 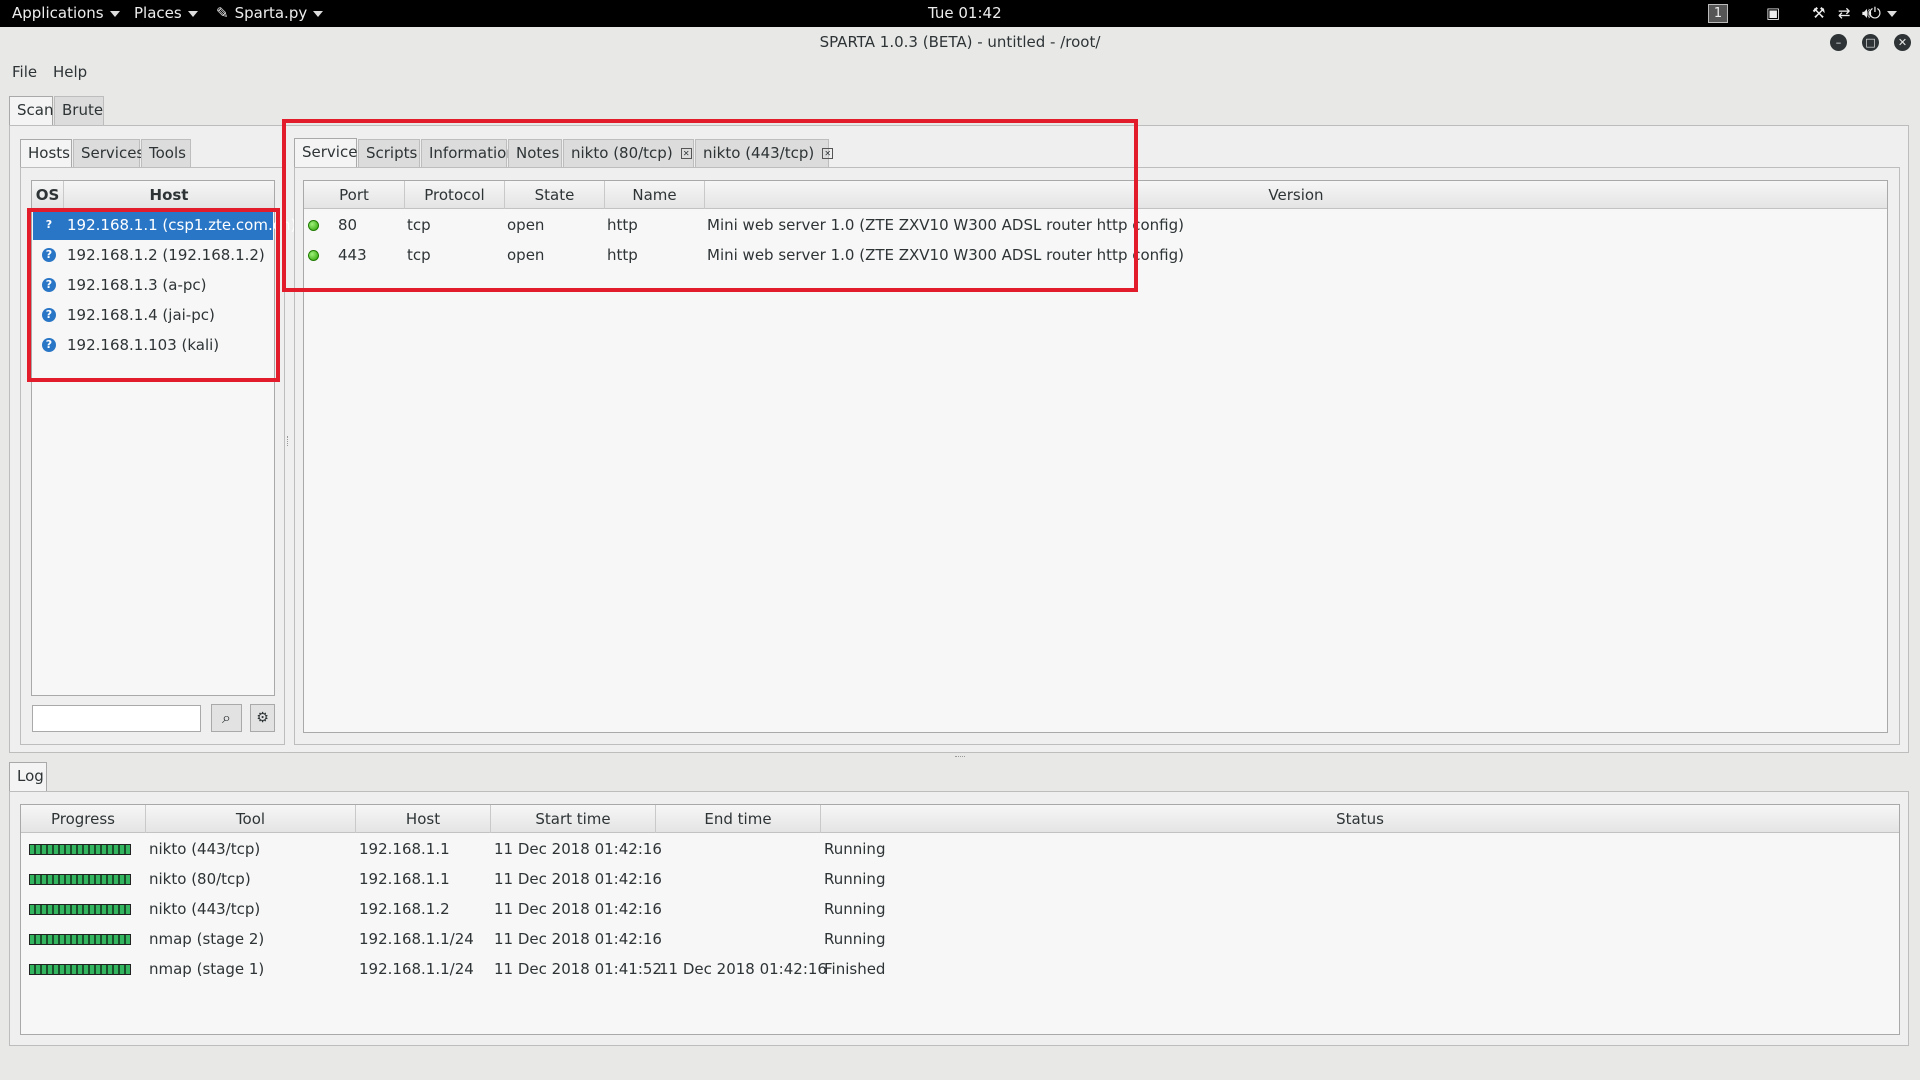 I want to click on close-icon: ✕, so click(x=1902, y=42).